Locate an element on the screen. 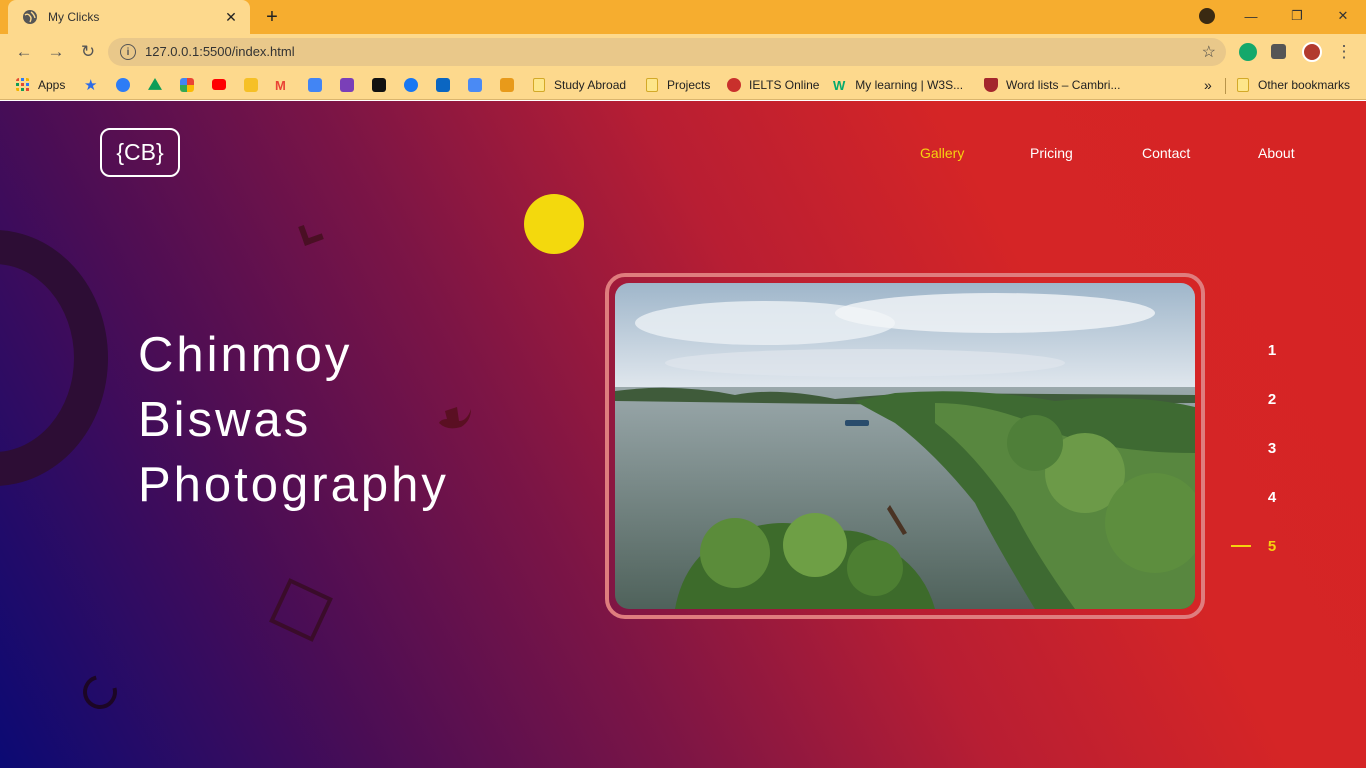 The width and height of the screenshot is (1366, 768). avatar is located at coordinates (1312, 52).